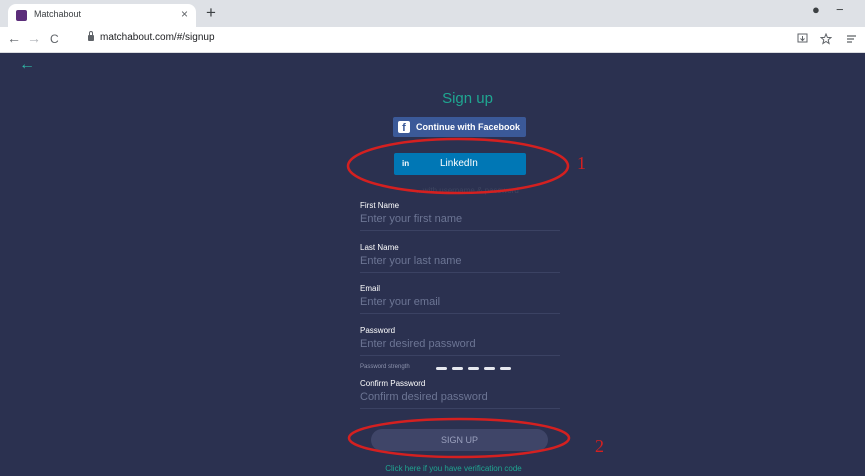 This screenshot has width=865, height=476. Describe the element at coordinates (599, 446) in the screenshot. I see `annotation-number-2: 2` at that location.